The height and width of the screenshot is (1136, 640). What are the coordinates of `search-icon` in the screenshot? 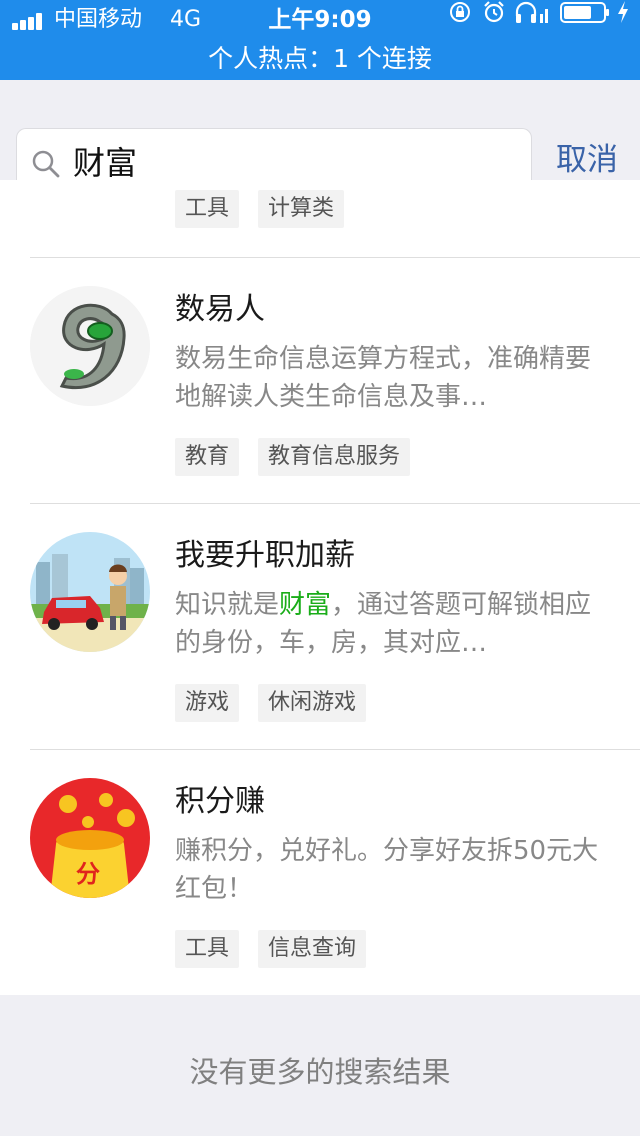 It's located at (46, 164).